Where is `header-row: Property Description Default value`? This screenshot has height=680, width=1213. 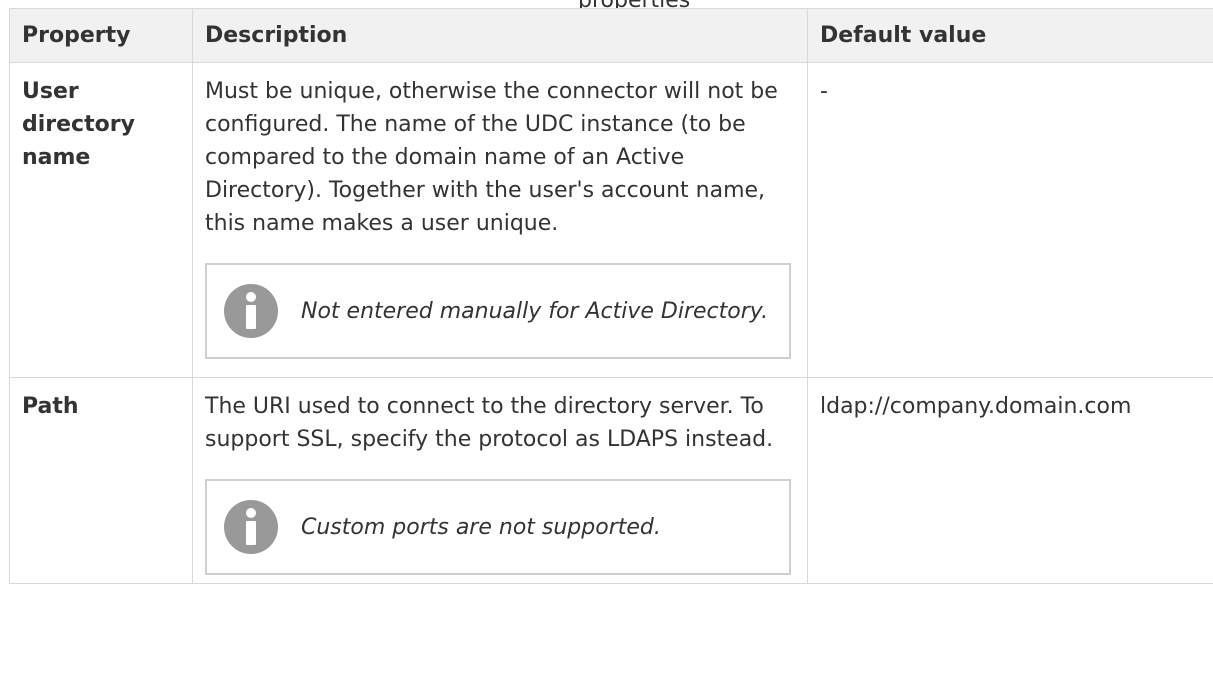
header-row: Property Description Default value is located at coordinates (611, 35).